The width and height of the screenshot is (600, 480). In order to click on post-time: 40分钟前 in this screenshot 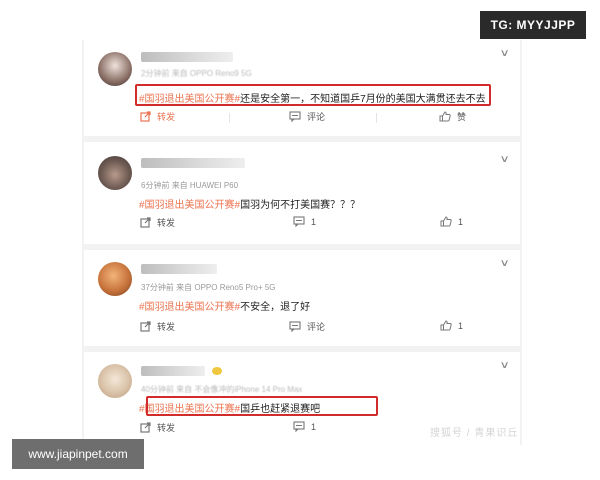, I will do `click(157, 389)`.